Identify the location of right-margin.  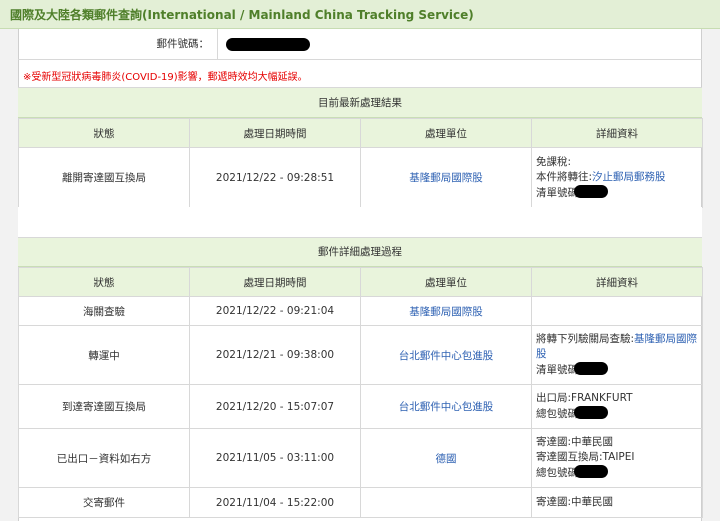
(711, 275).